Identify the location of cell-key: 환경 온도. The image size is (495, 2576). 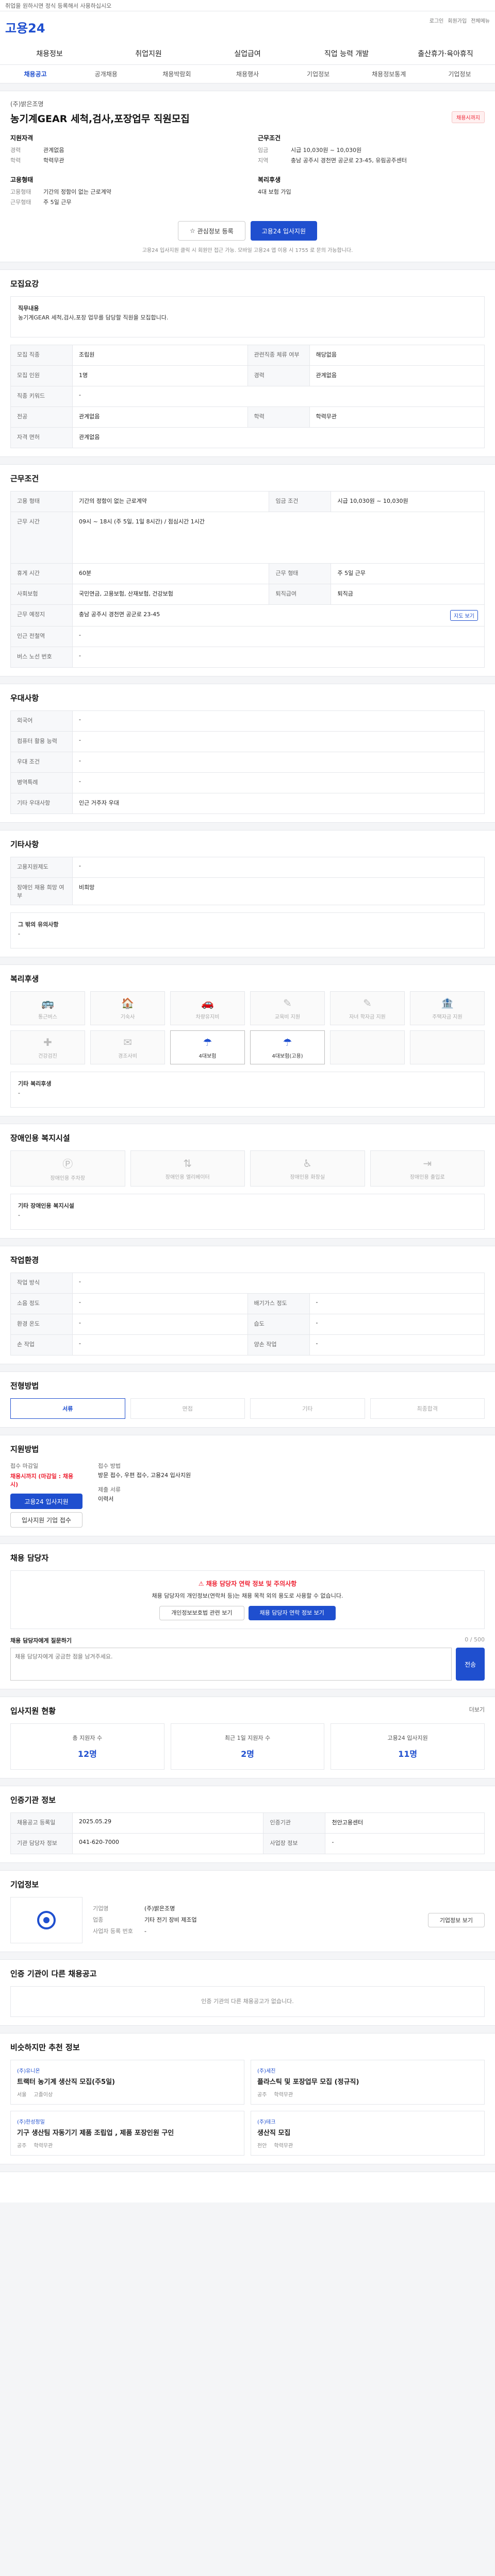
(41, 1324).